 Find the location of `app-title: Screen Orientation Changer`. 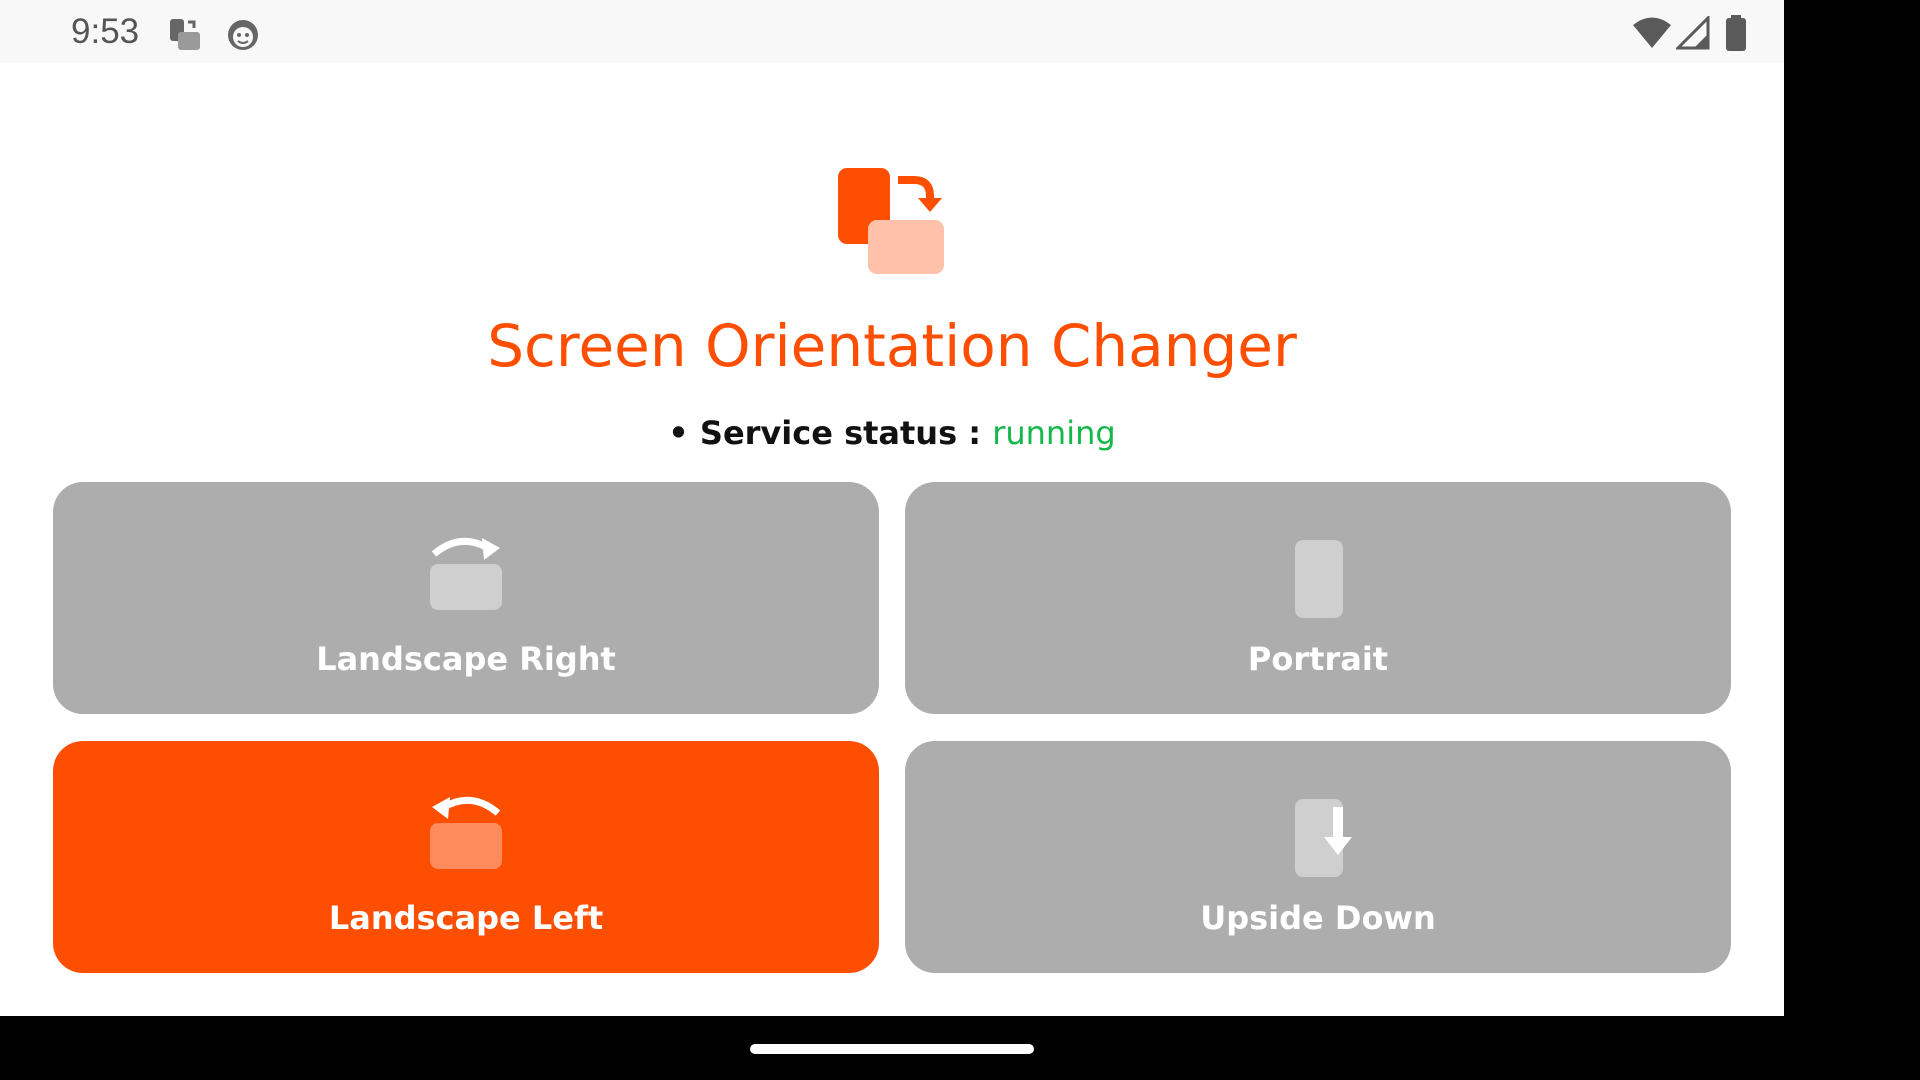

app-title: Screen Orientation Changer is located at coordinates (892, 346).